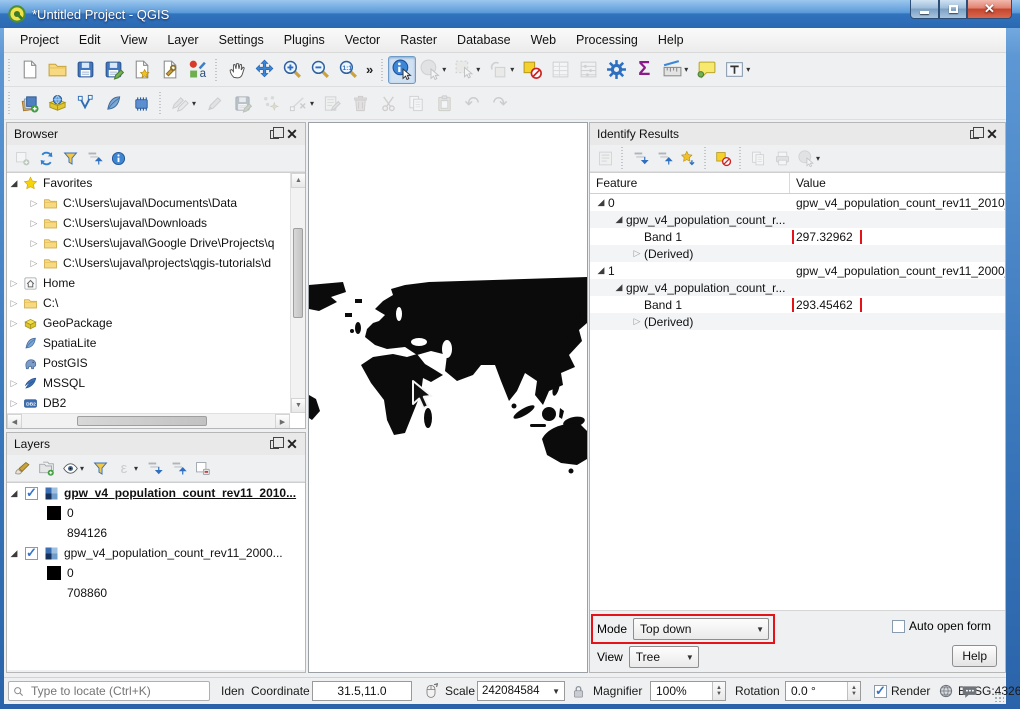  I want to click on filter-browser-button, so click(70, 158).